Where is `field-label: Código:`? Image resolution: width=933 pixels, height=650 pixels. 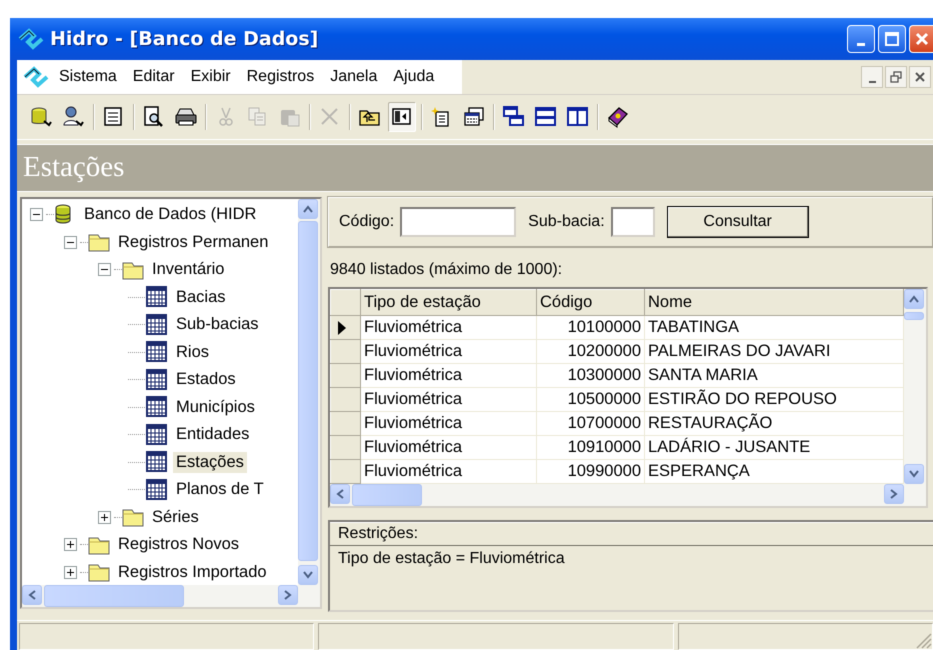 field-label: Código: is located at coordinates (366, 222).